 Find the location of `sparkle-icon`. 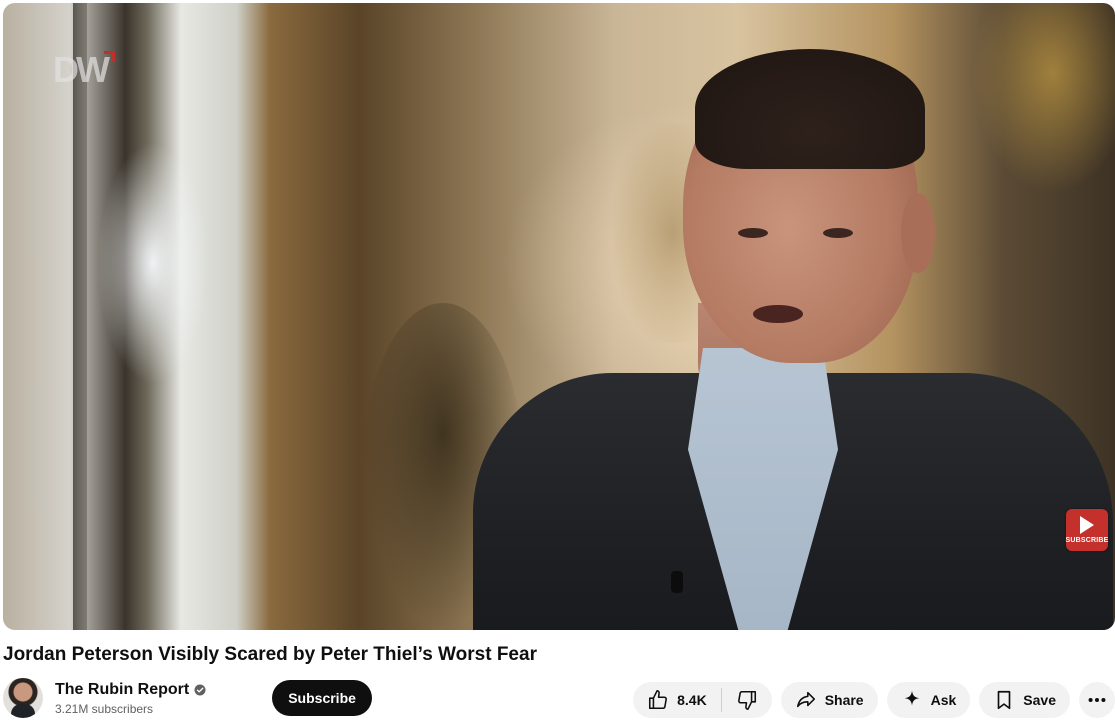

sparkle-icon is located at coordinates (911, 698).